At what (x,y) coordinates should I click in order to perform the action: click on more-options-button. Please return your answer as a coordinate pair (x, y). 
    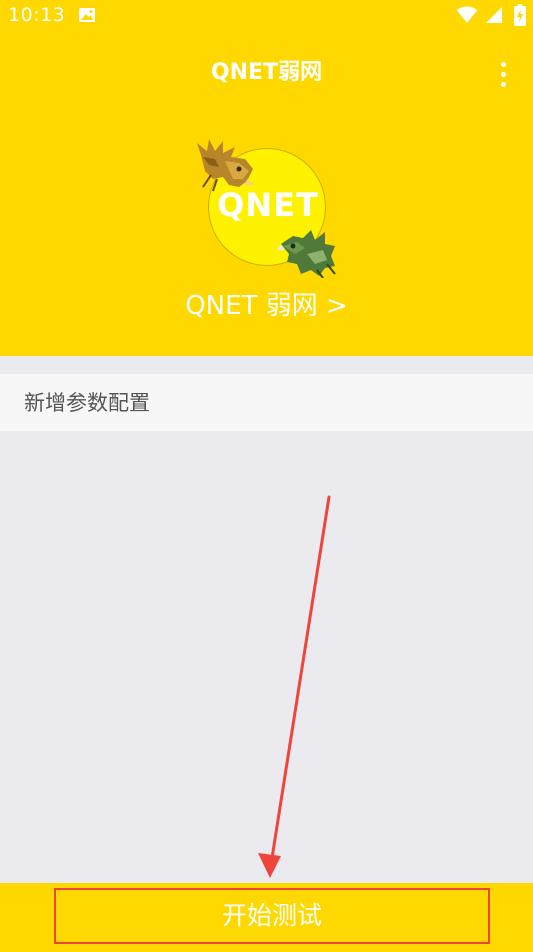
    Looking at the image, I should click on (503, 74).